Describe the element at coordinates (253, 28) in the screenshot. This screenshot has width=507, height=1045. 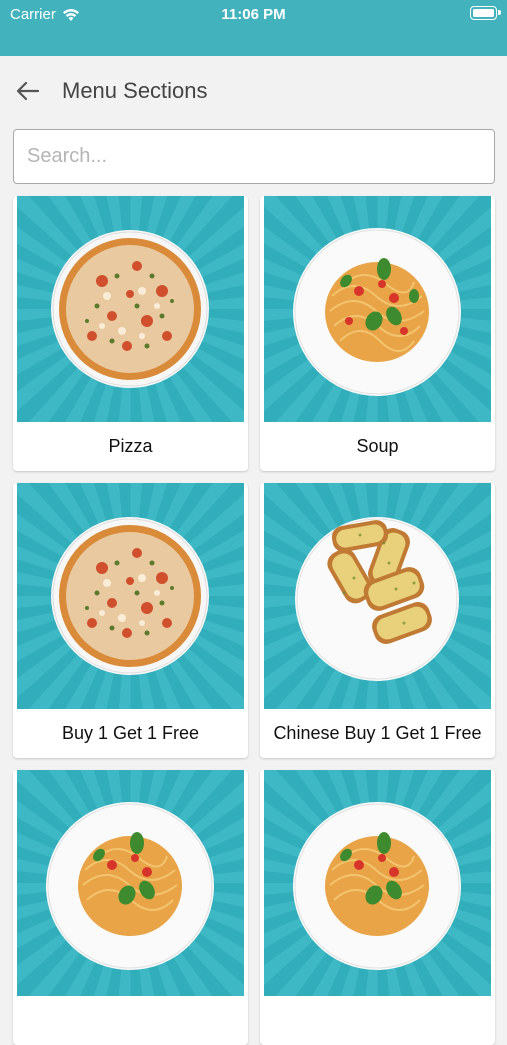
I see `status-bar: Carrier 11:06 PM` at that location.